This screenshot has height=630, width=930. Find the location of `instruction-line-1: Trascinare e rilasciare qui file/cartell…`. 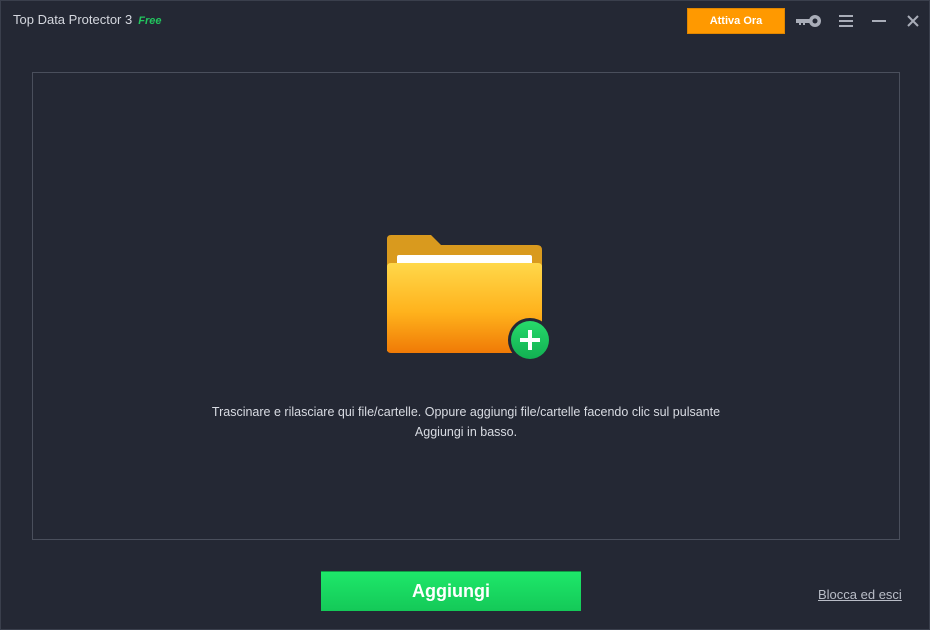

instruction-line-1: Trascinare e rilasciare qui file/cartell… is located at coordinates (466, 412).